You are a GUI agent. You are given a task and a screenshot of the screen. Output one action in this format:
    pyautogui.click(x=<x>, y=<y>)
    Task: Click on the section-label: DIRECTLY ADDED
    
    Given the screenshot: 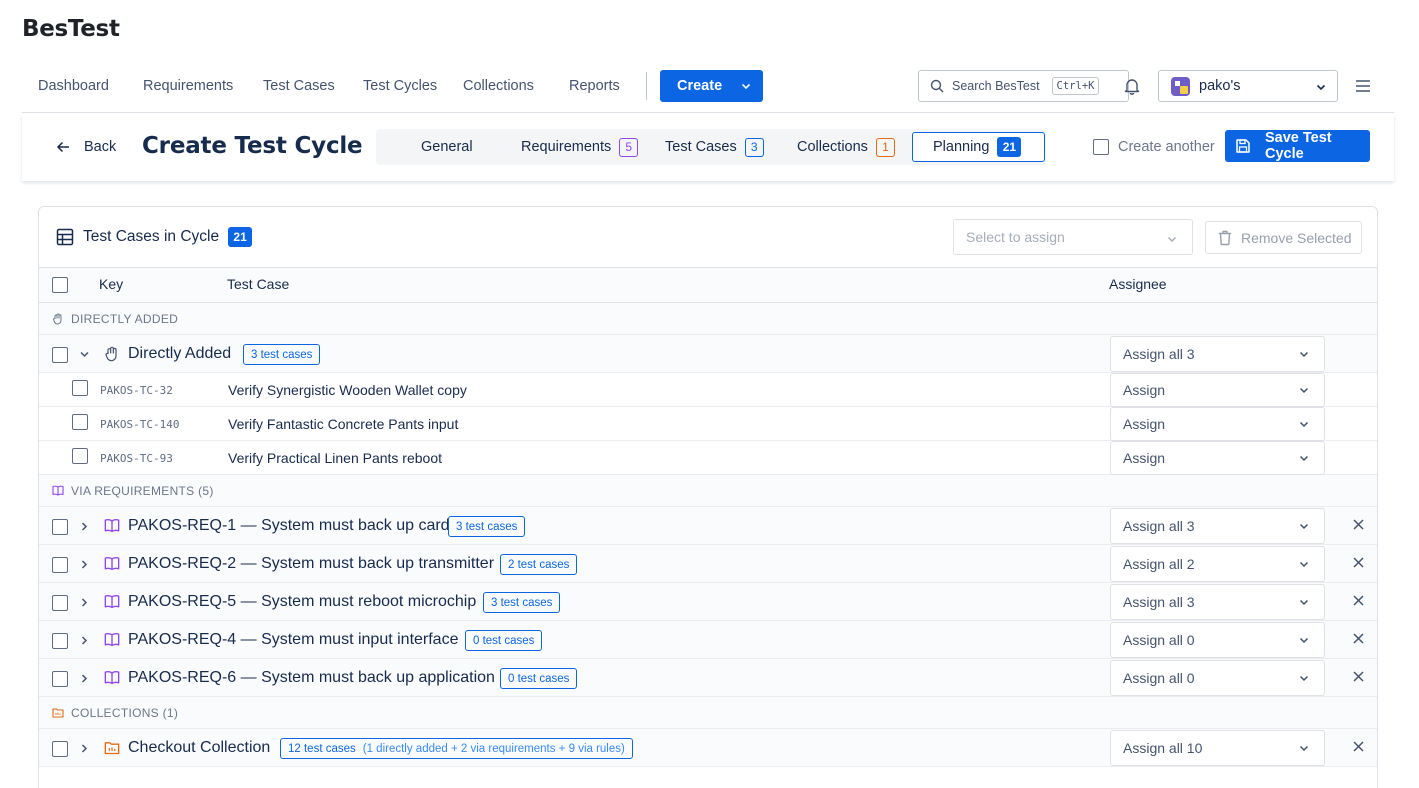 What is the action you would take?
    pyautogui.click(x=125, y=319)
    